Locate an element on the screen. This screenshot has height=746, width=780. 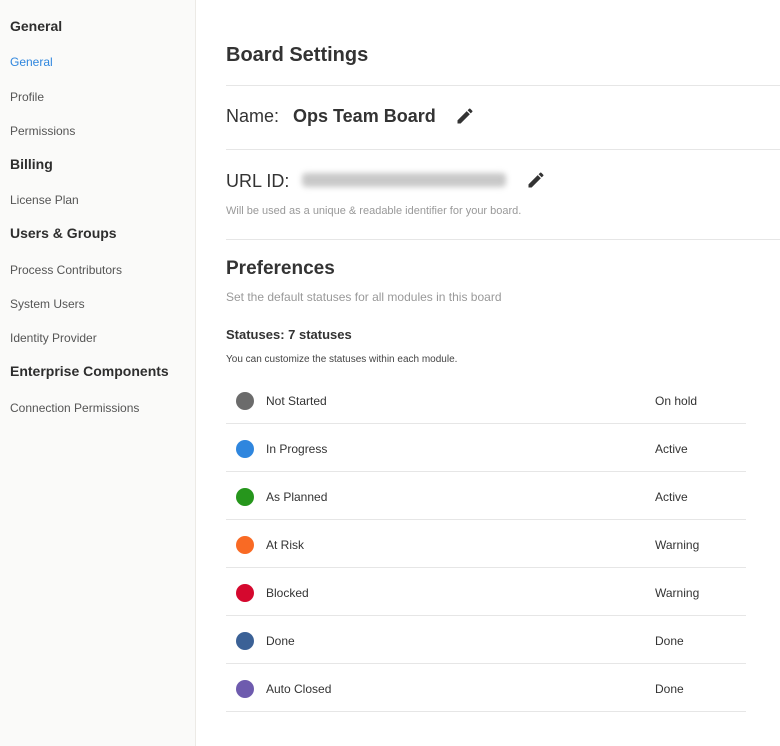
board-name: Ops Team Board is located at coordinates (364, 116).